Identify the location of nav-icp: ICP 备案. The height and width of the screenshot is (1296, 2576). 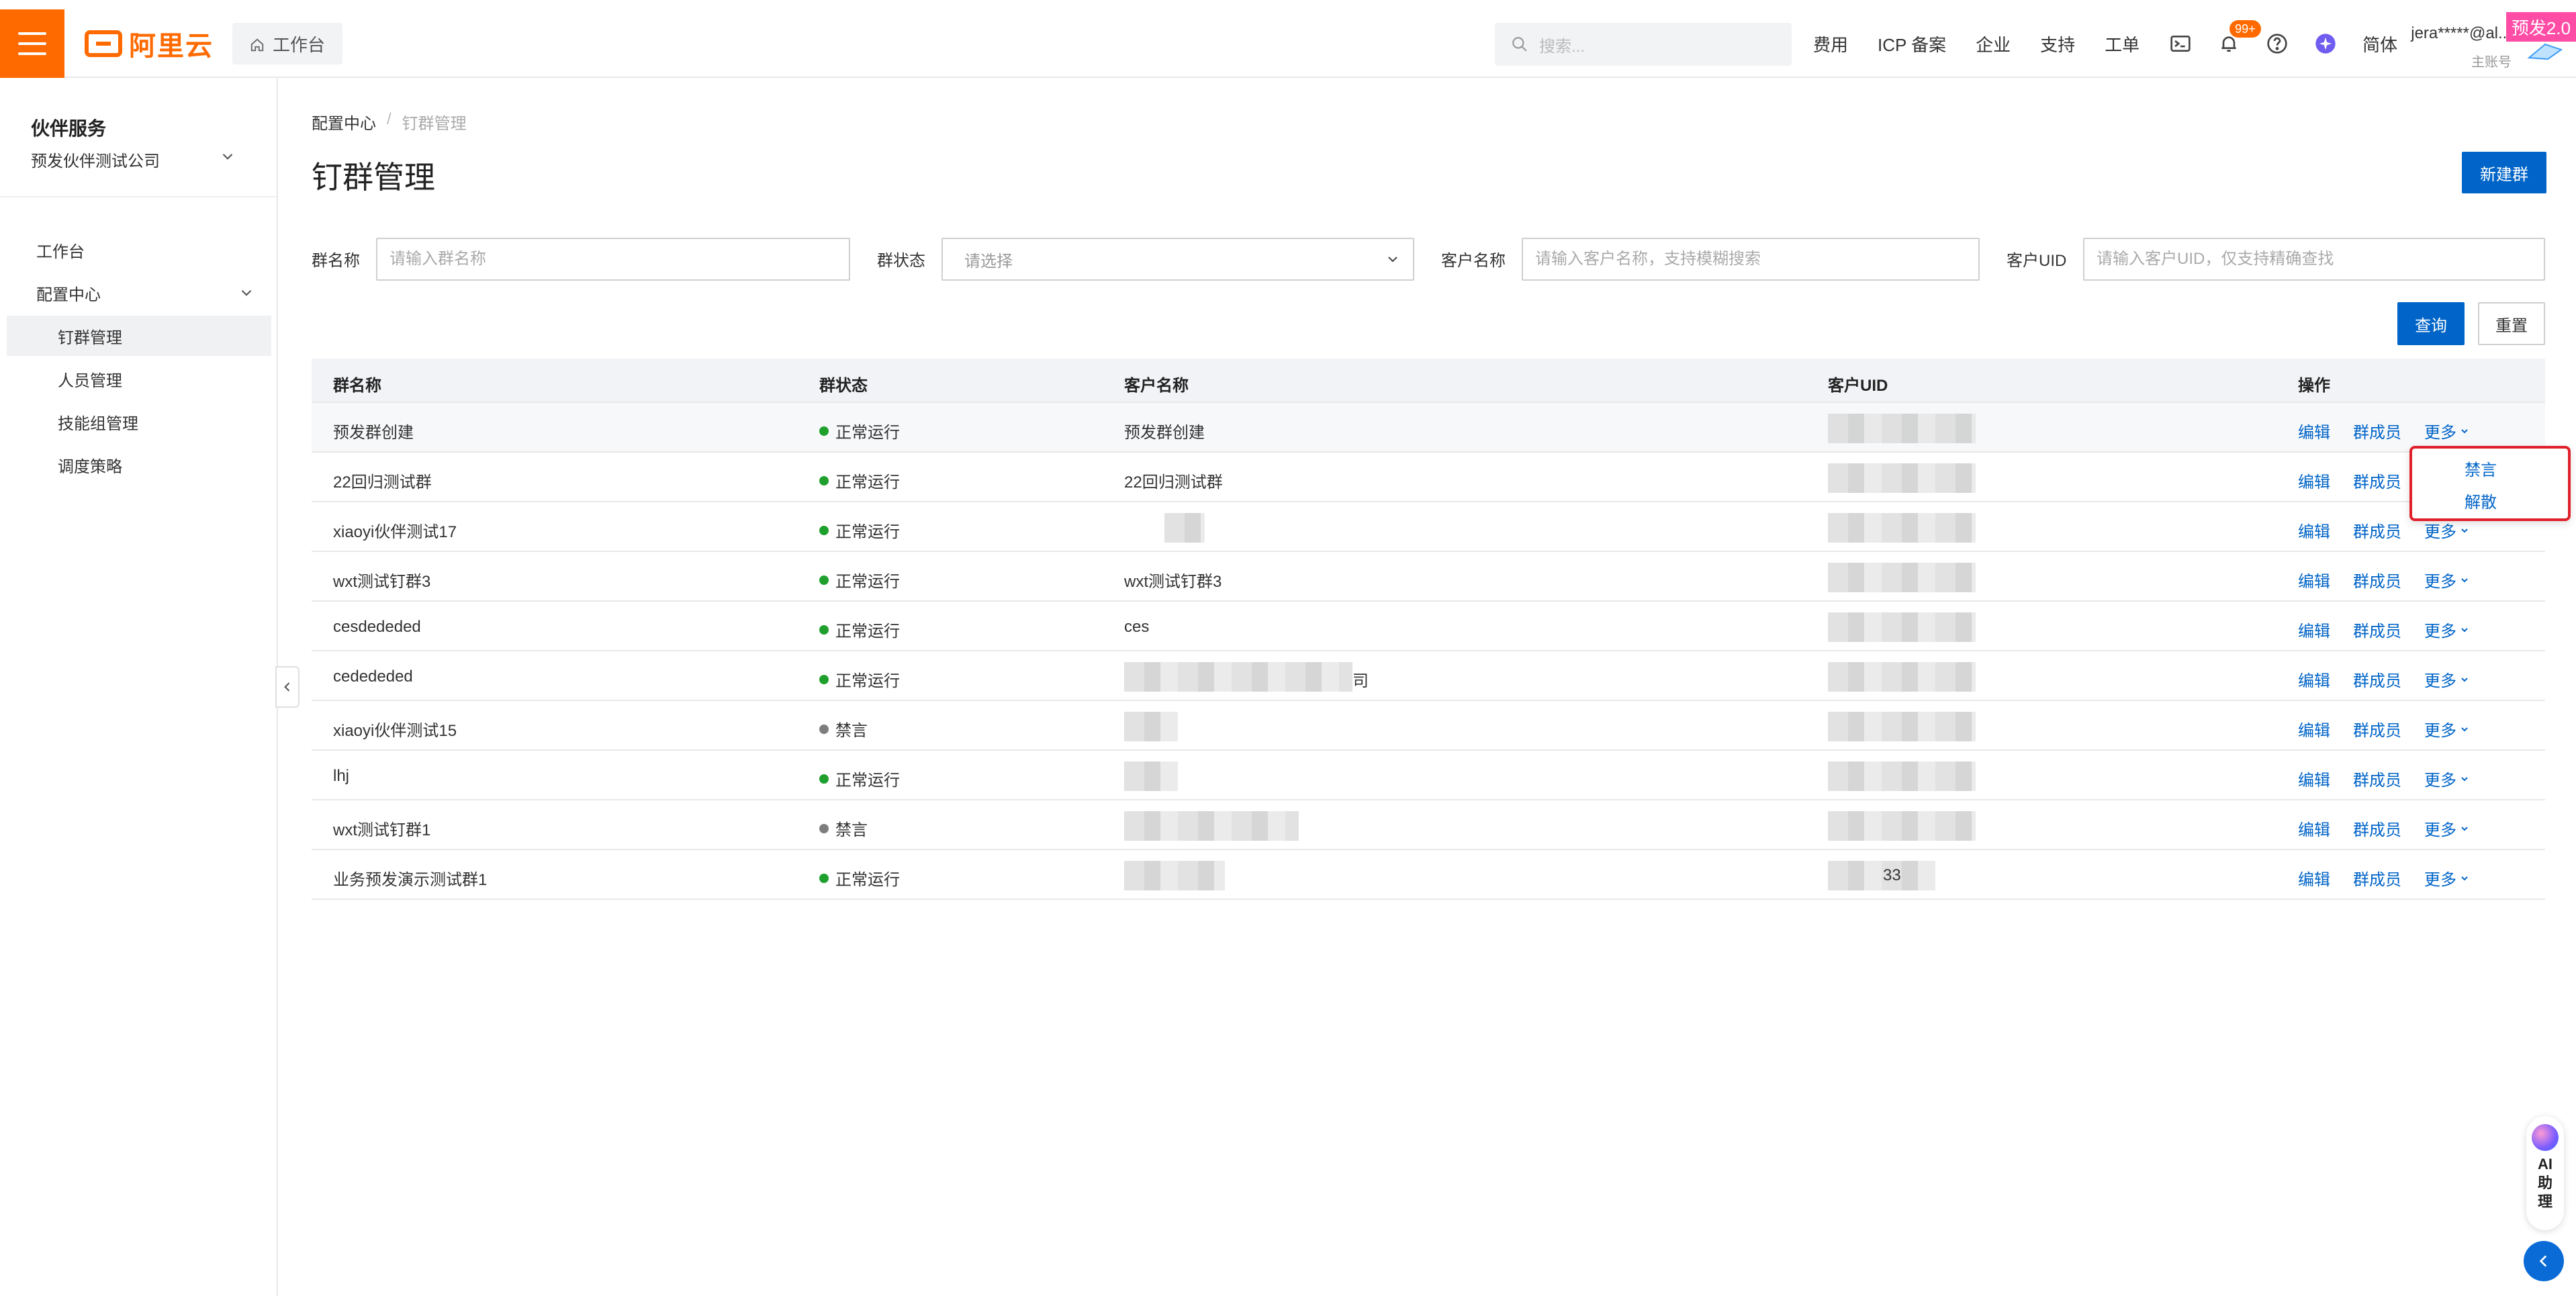
(1912, 44).